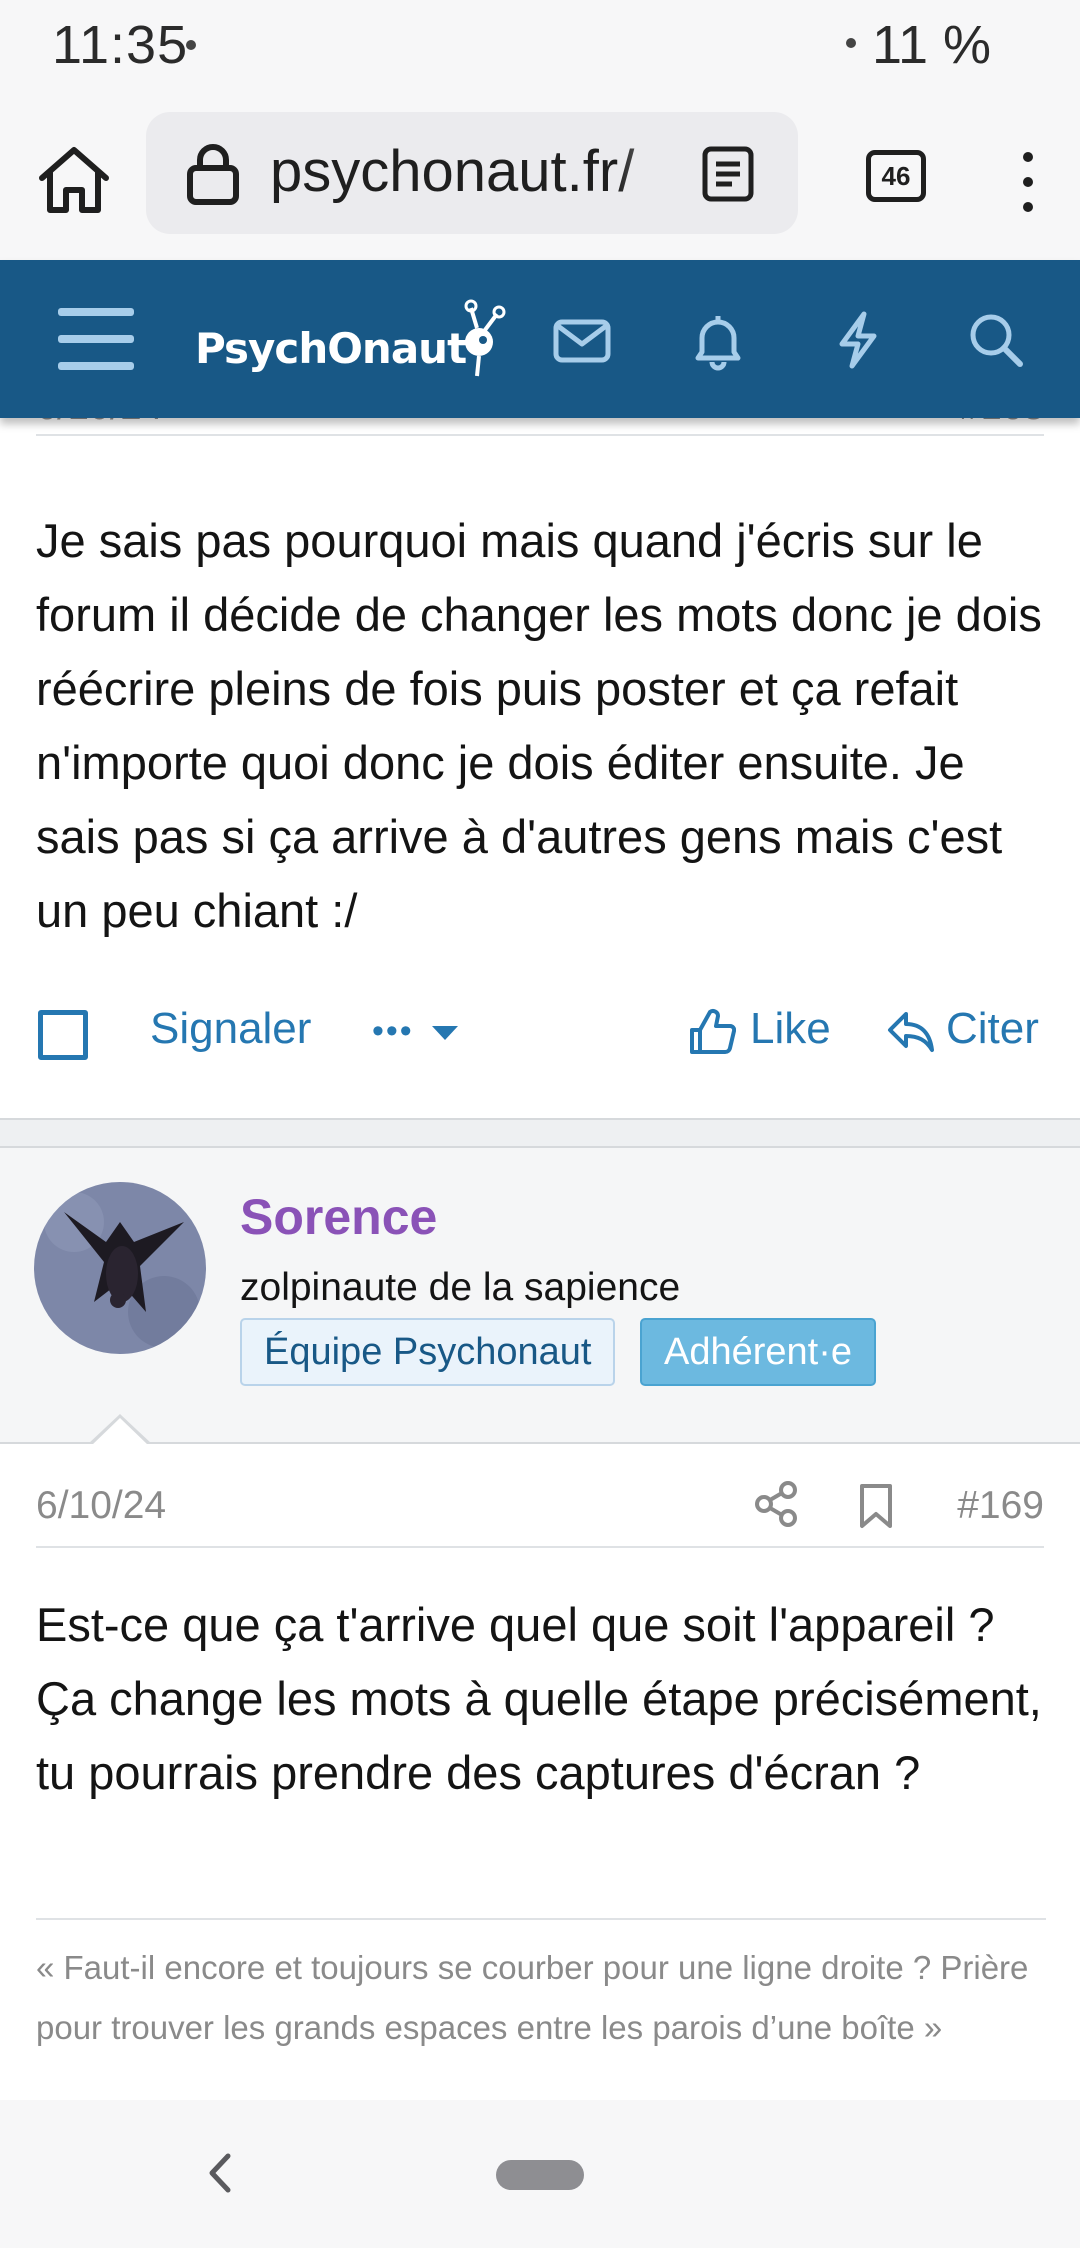 The image size is (1080, 2248). Describe the element at coordinates (428, 1352) in the screenshot. I see `team-badge: Équipe Psychonaut` at that location.